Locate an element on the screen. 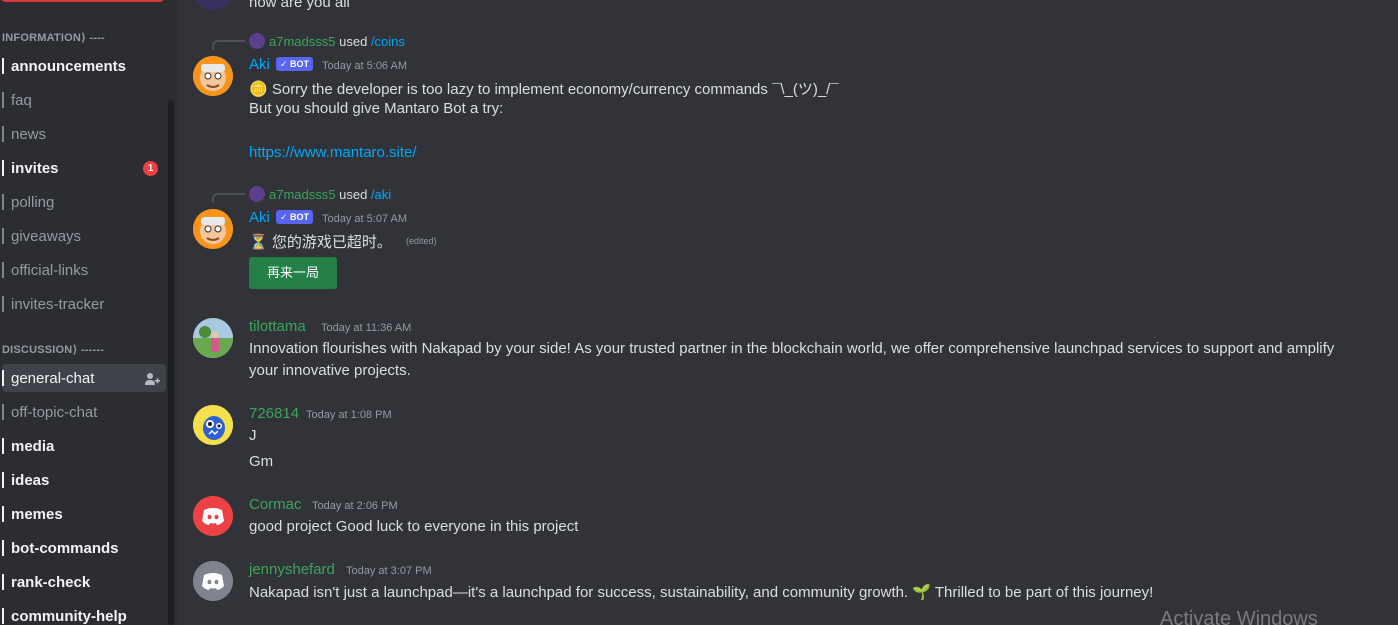 The image size is (1398, 625). reply-command: /coins is located at coordinates (388, 41).